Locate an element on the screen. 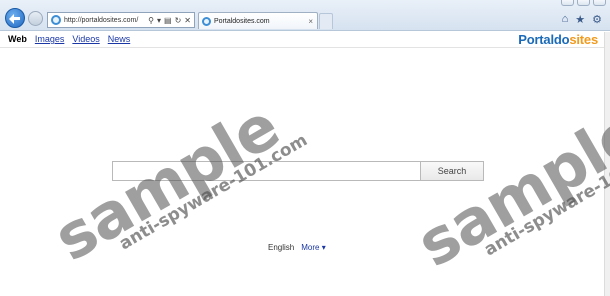 The height and width of the screenshot is (296, 610). search-icon: ⚲ is located at coordinates (151, 20).